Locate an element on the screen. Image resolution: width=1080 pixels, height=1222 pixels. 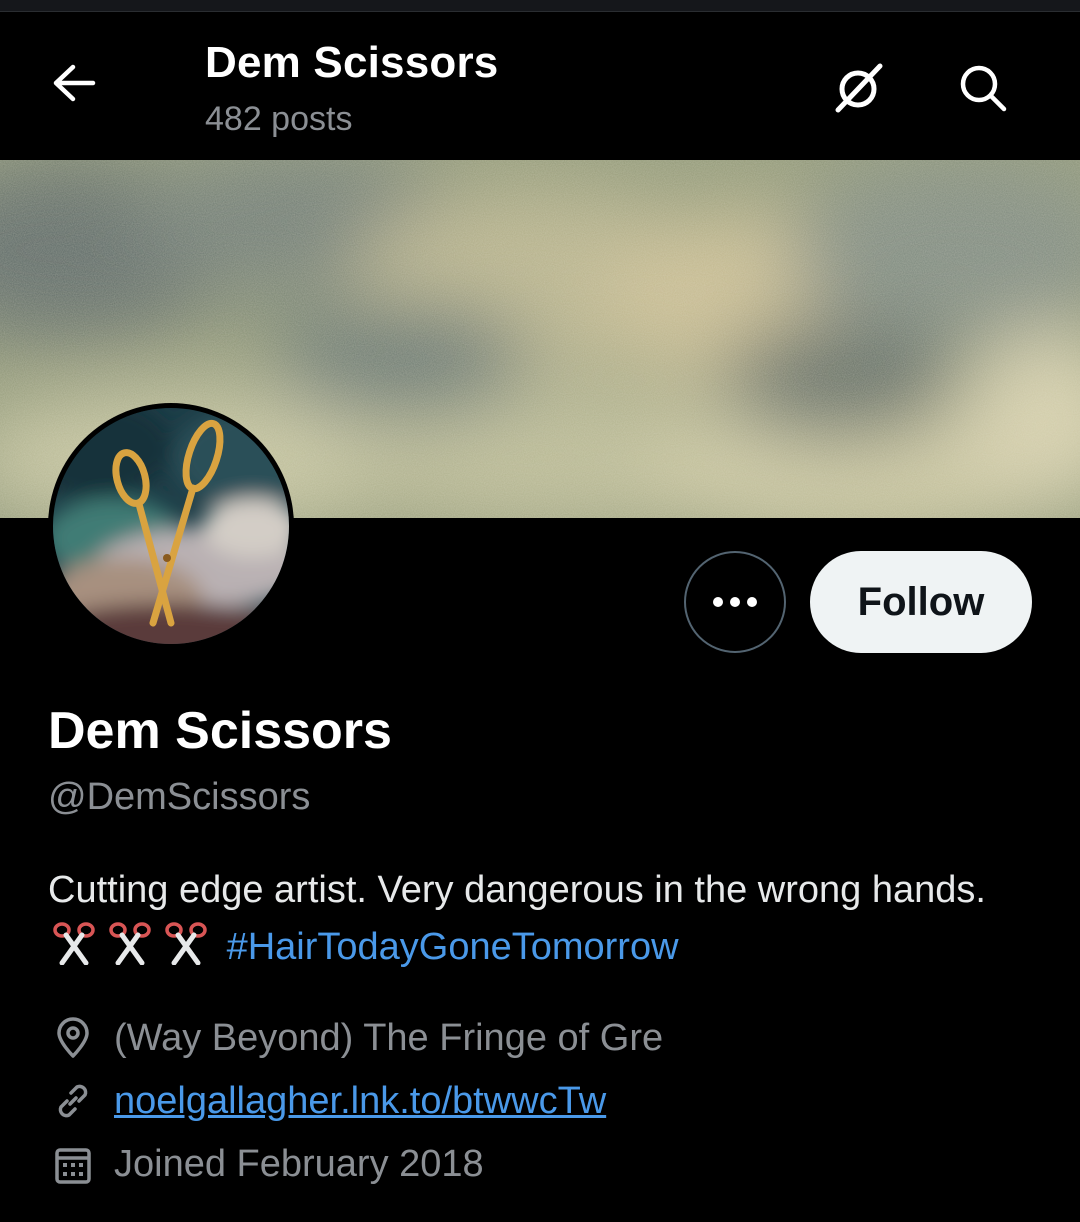
profile-avatar is located at coordinates (171, 526).